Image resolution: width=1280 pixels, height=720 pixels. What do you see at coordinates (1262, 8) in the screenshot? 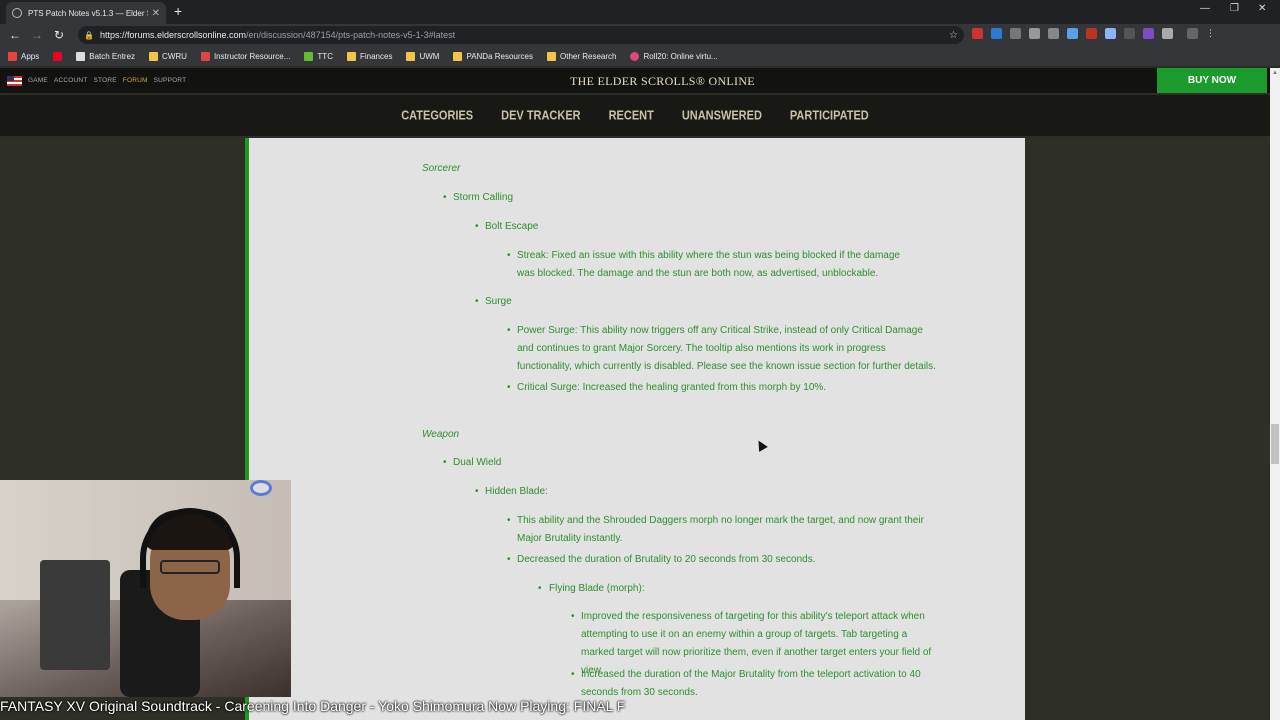
I see `window-close-icon: ✕` at bounding box center [1262, 8].